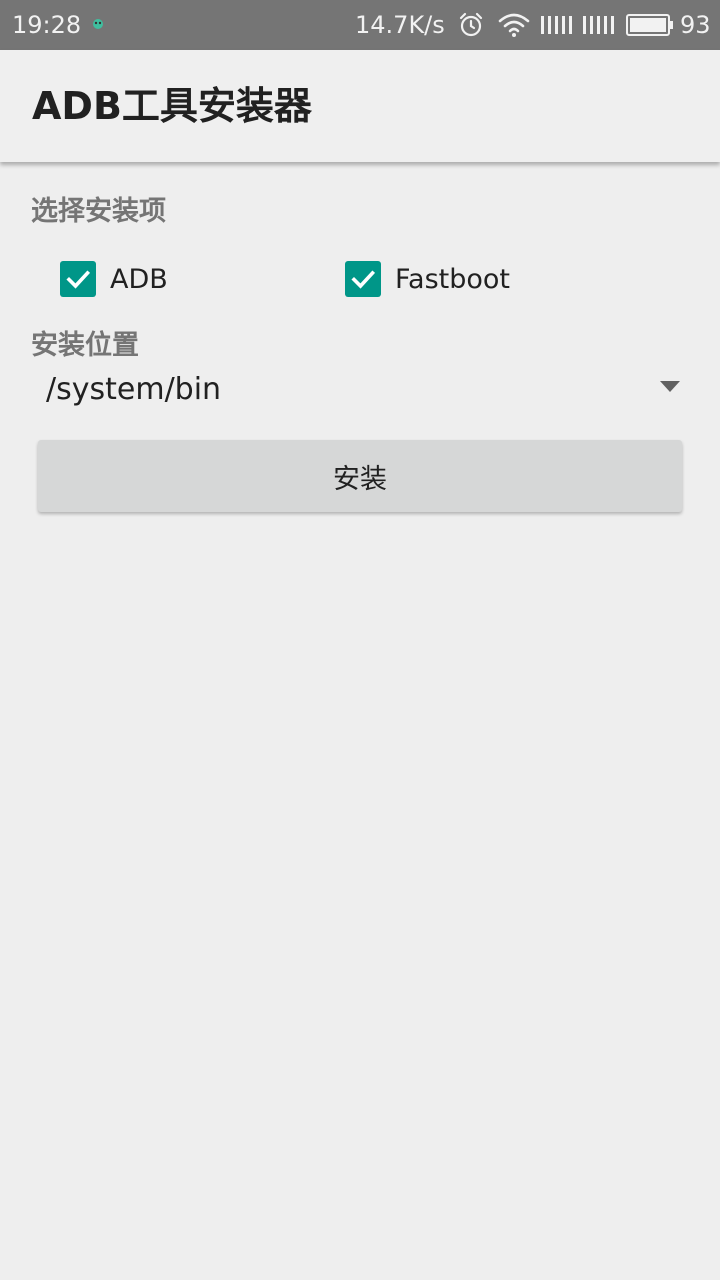  I want to click on wifi-icon, so click(514, 25).